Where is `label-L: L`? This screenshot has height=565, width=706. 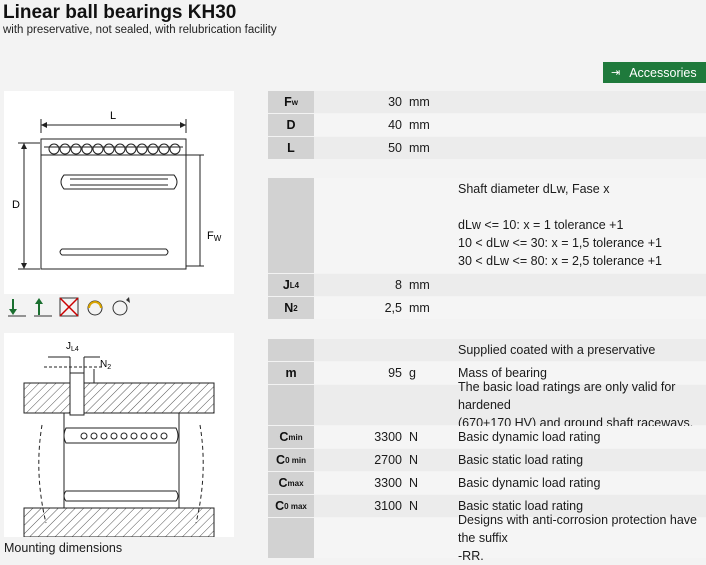 label-L: L is located at coordinates (113, 116).